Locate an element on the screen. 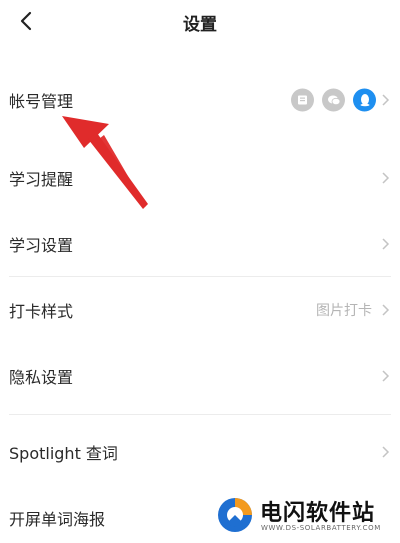 The height and width of the screenshot is (543, 400). settings-row-spotlight-lookup: Spotlight 查词 is located at coordinates (200, 452).